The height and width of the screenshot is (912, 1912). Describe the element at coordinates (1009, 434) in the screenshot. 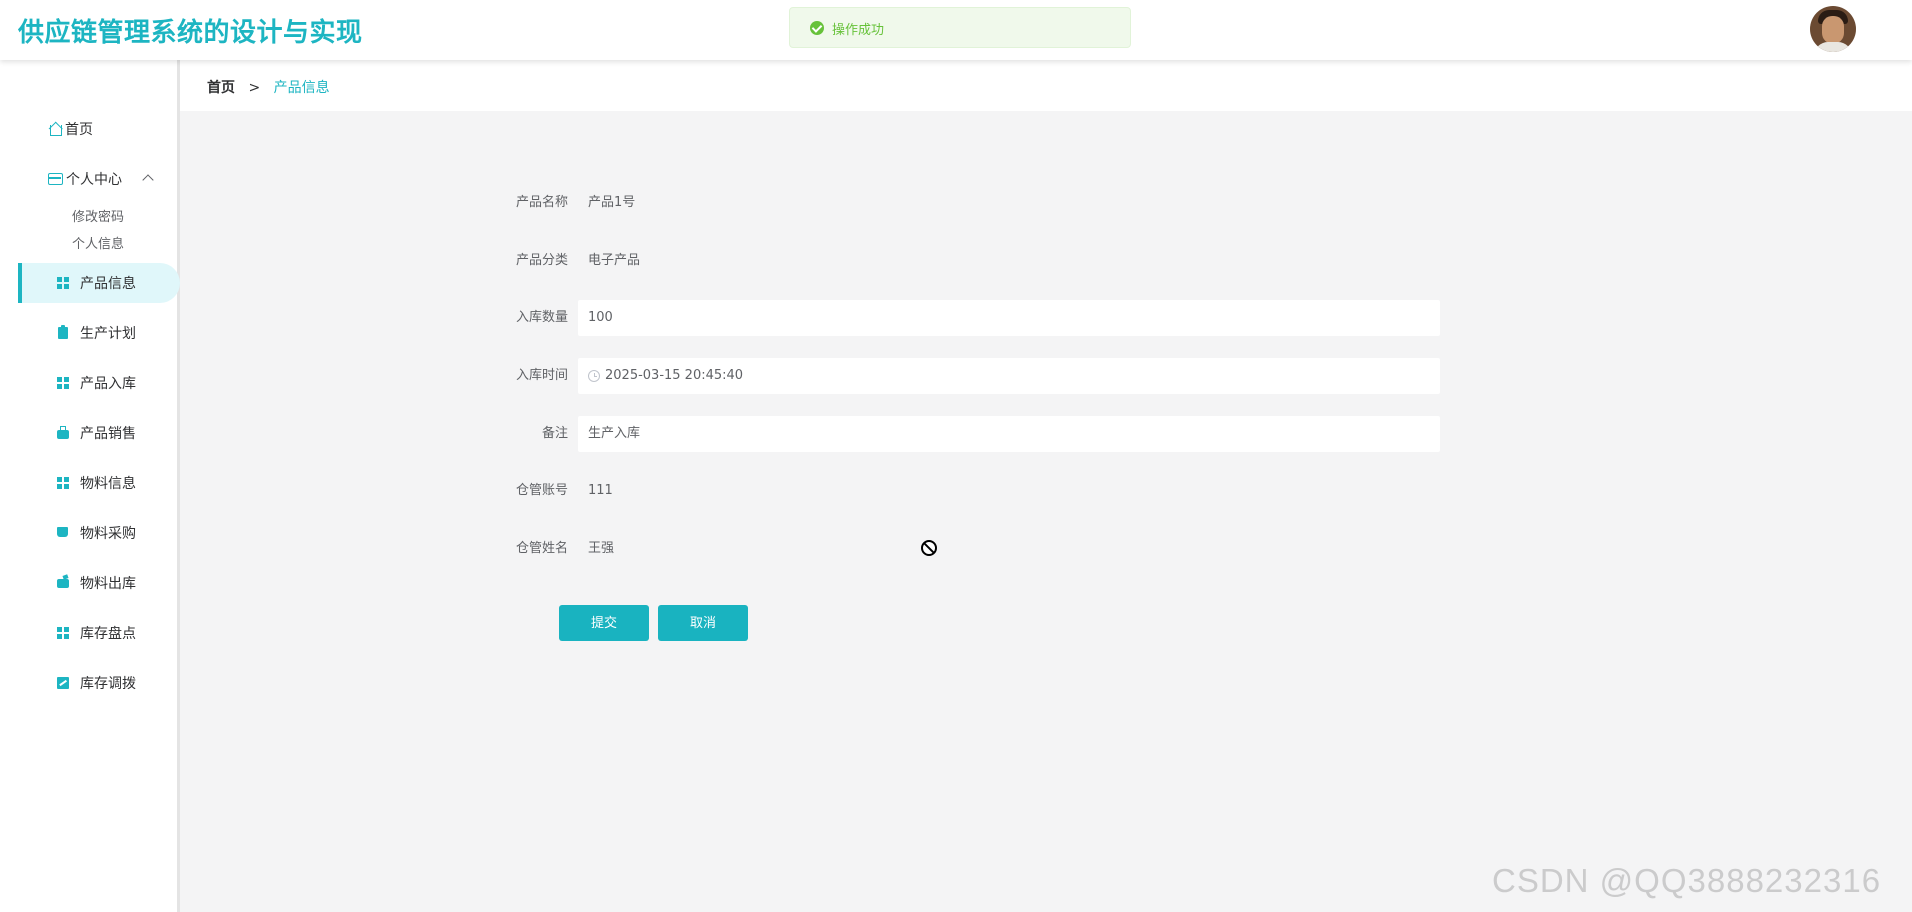

I see `remark-input: 生产入库` at that location.